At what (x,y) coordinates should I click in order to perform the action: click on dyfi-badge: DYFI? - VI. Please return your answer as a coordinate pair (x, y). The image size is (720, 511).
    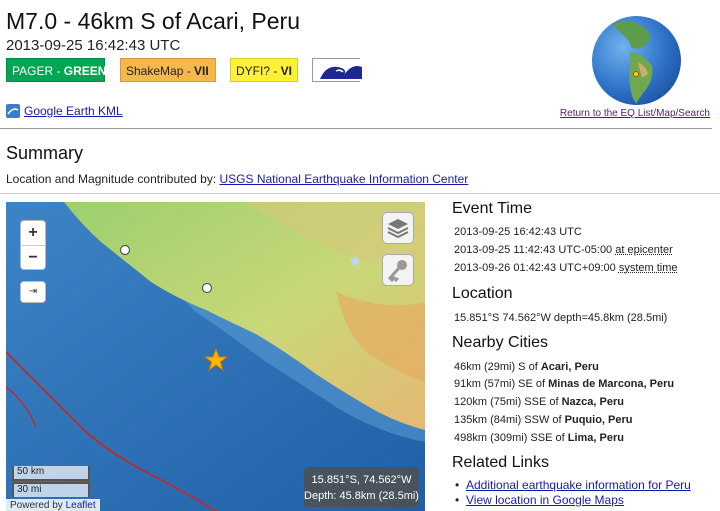
    Looking at the image, I should click on (264, 70).